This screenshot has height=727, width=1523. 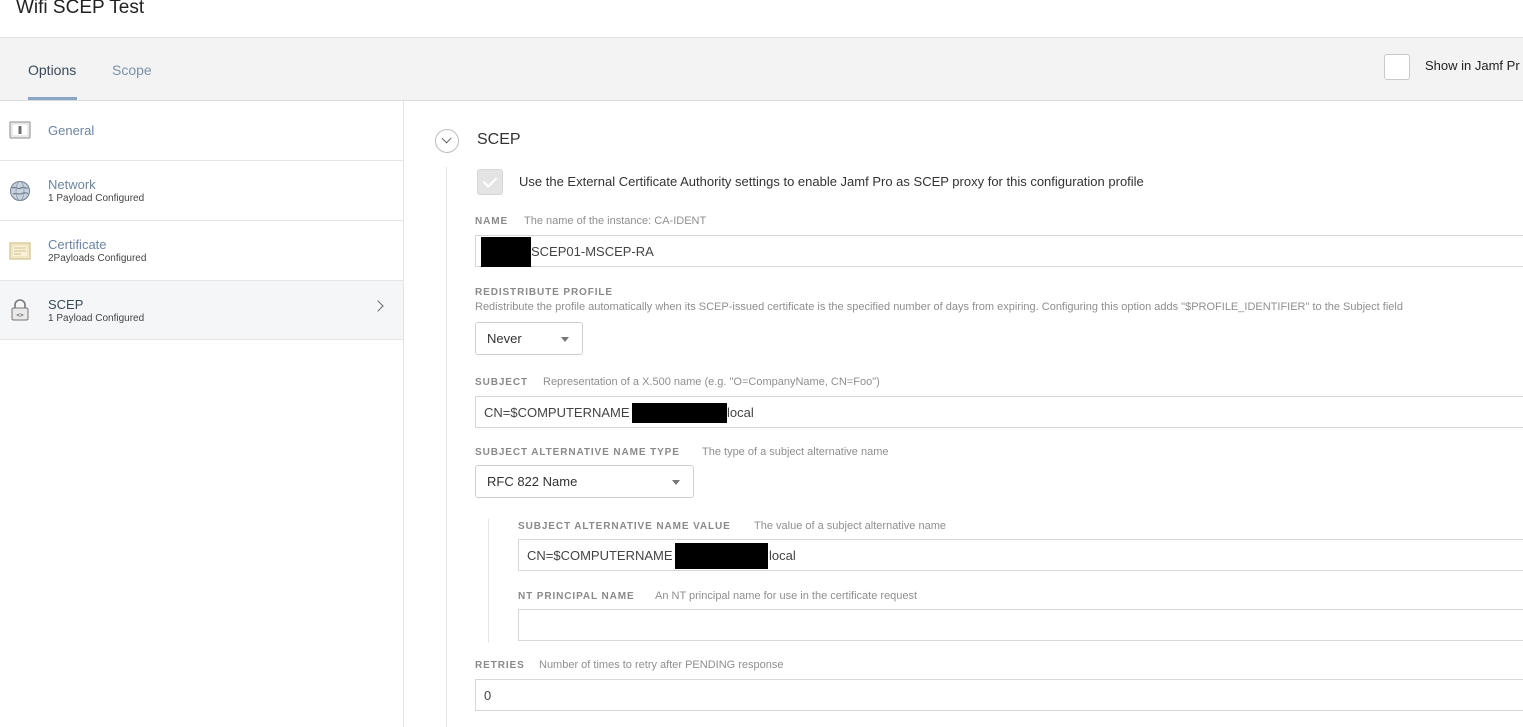 I want to click on redistribute-label: REDISTRIBUTE PROFILE, so click(x=544, y=292).